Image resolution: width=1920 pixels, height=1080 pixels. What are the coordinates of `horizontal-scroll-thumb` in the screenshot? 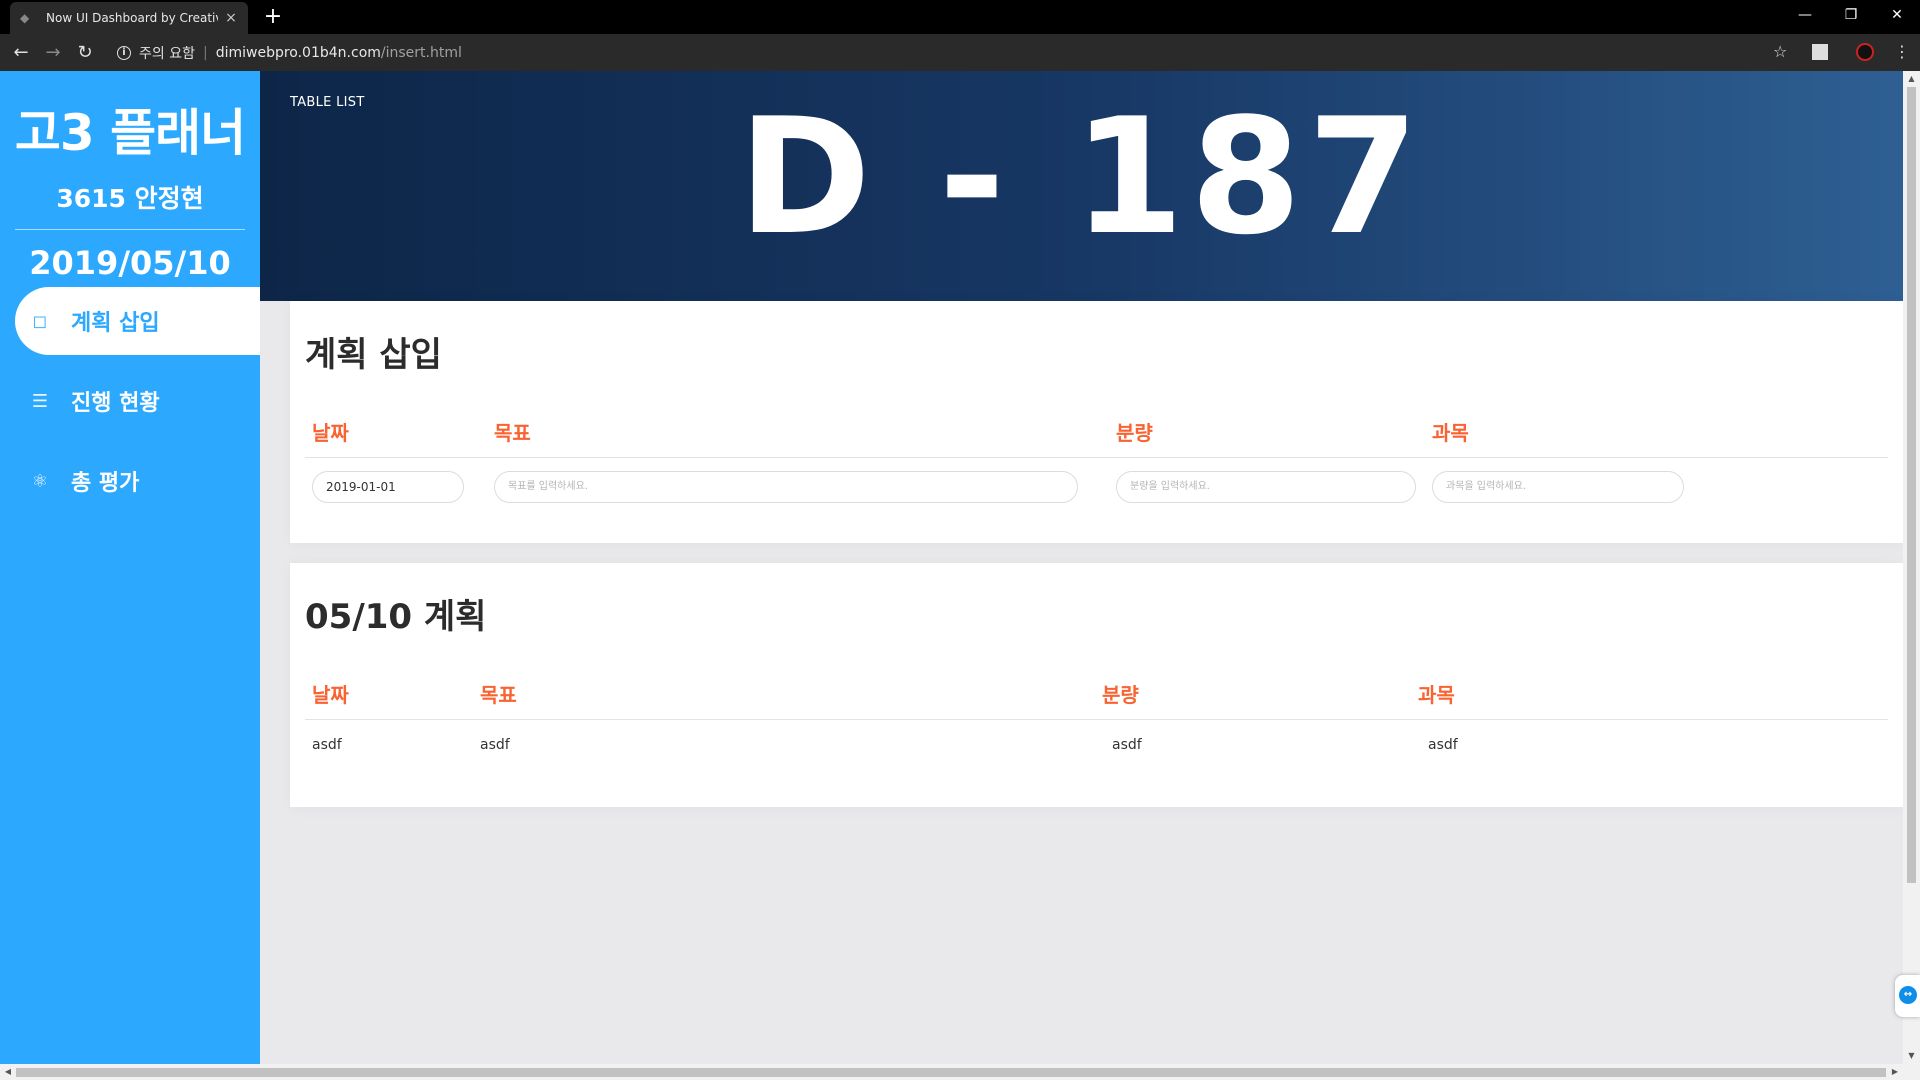 It's located at (951, 1072).